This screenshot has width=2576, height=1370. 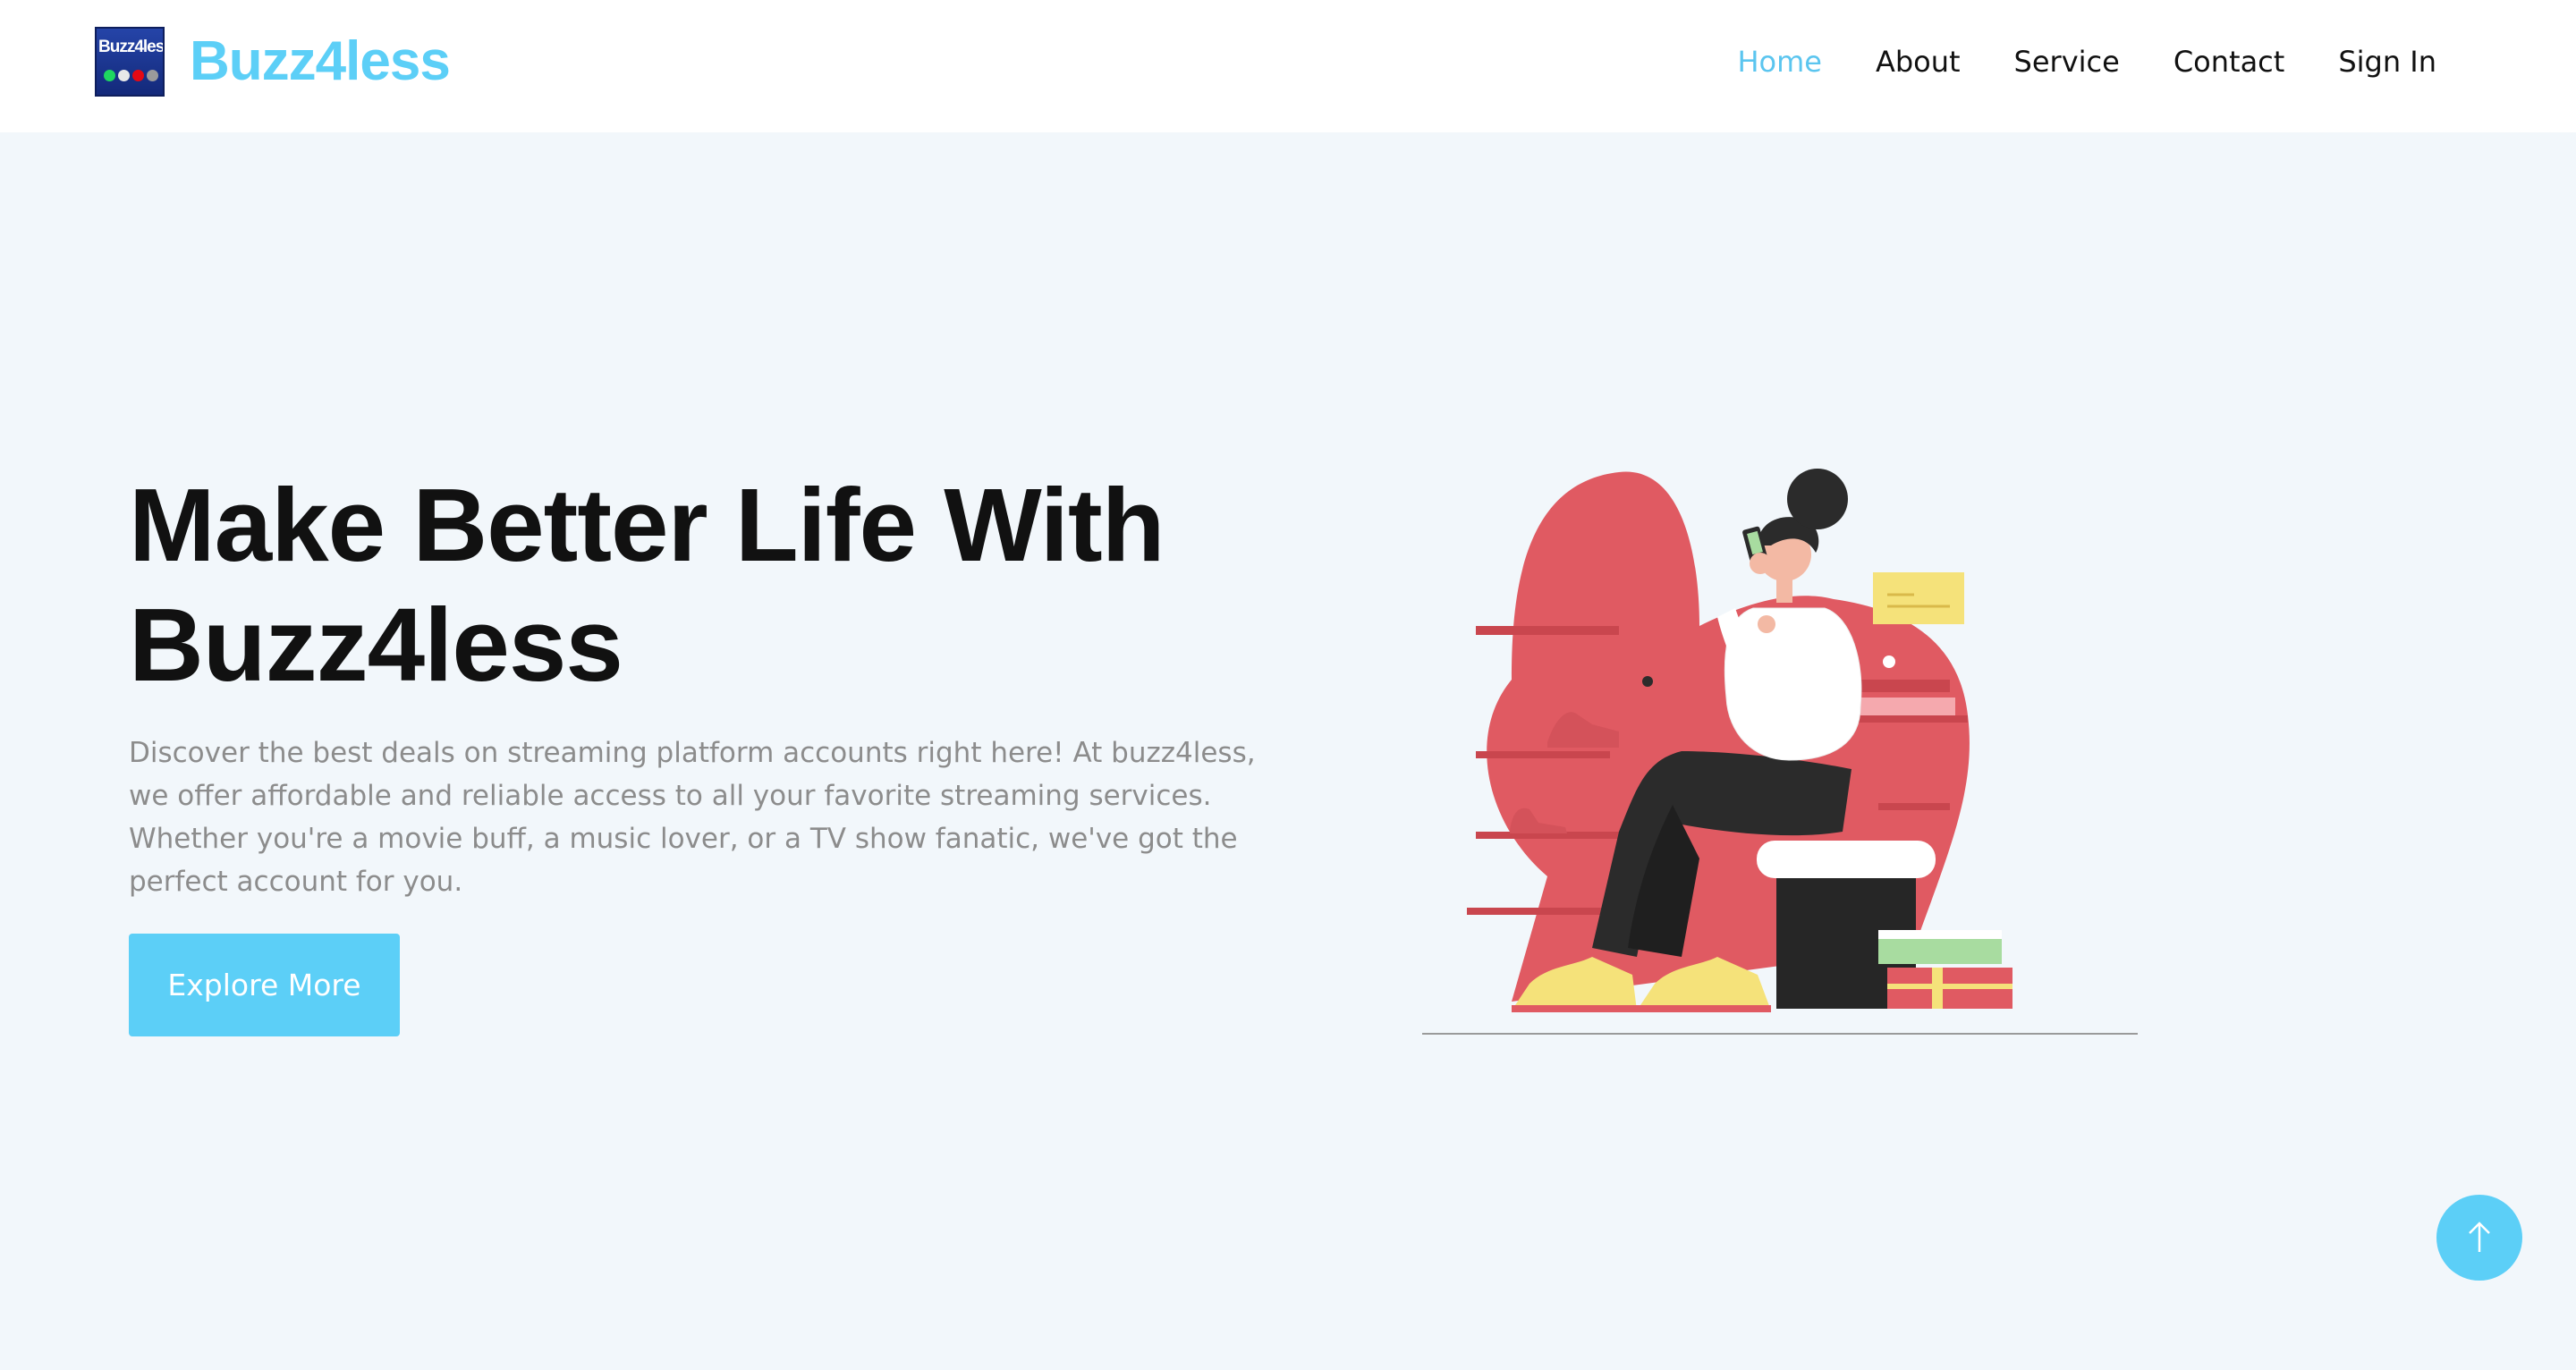 What do you see at coordinates (376, 645) in the screenshot?
I see `hero-title-line-2: Buzz4less` at bounding box center [376, 645].